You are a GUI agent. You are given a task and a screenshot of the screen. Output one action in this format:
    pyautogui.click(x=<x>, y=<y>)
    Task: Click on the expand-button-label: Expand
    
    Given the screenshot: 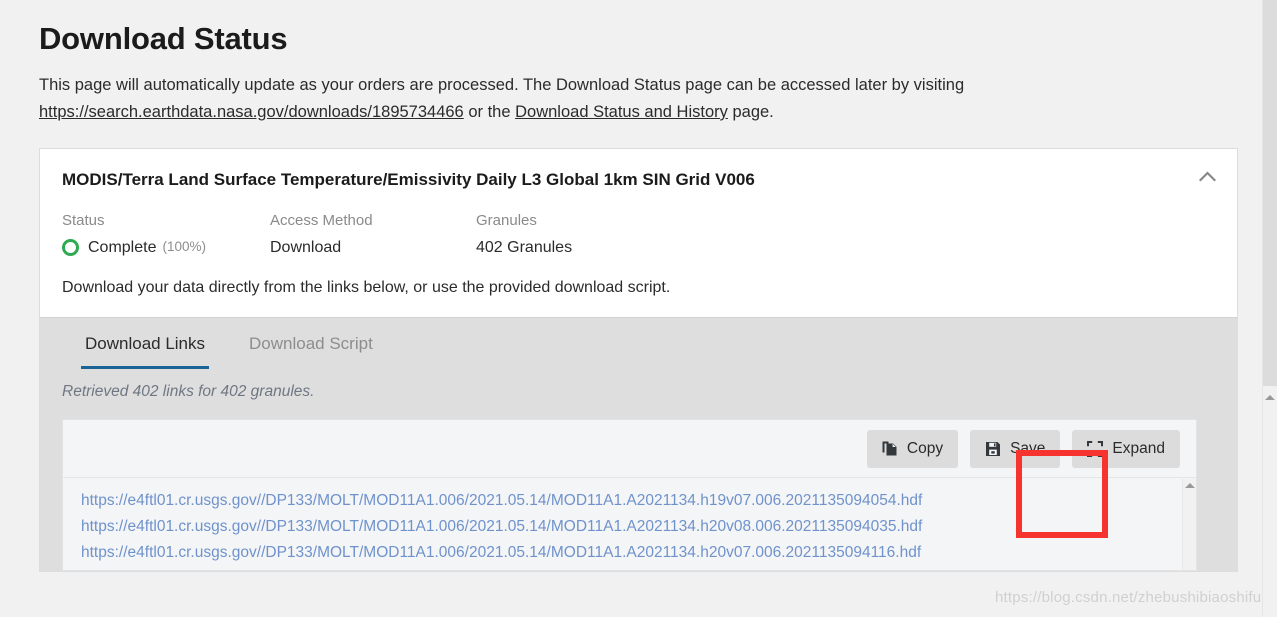 What is the action you would take?
    pyautogui.click(x=1138, y=448)
    